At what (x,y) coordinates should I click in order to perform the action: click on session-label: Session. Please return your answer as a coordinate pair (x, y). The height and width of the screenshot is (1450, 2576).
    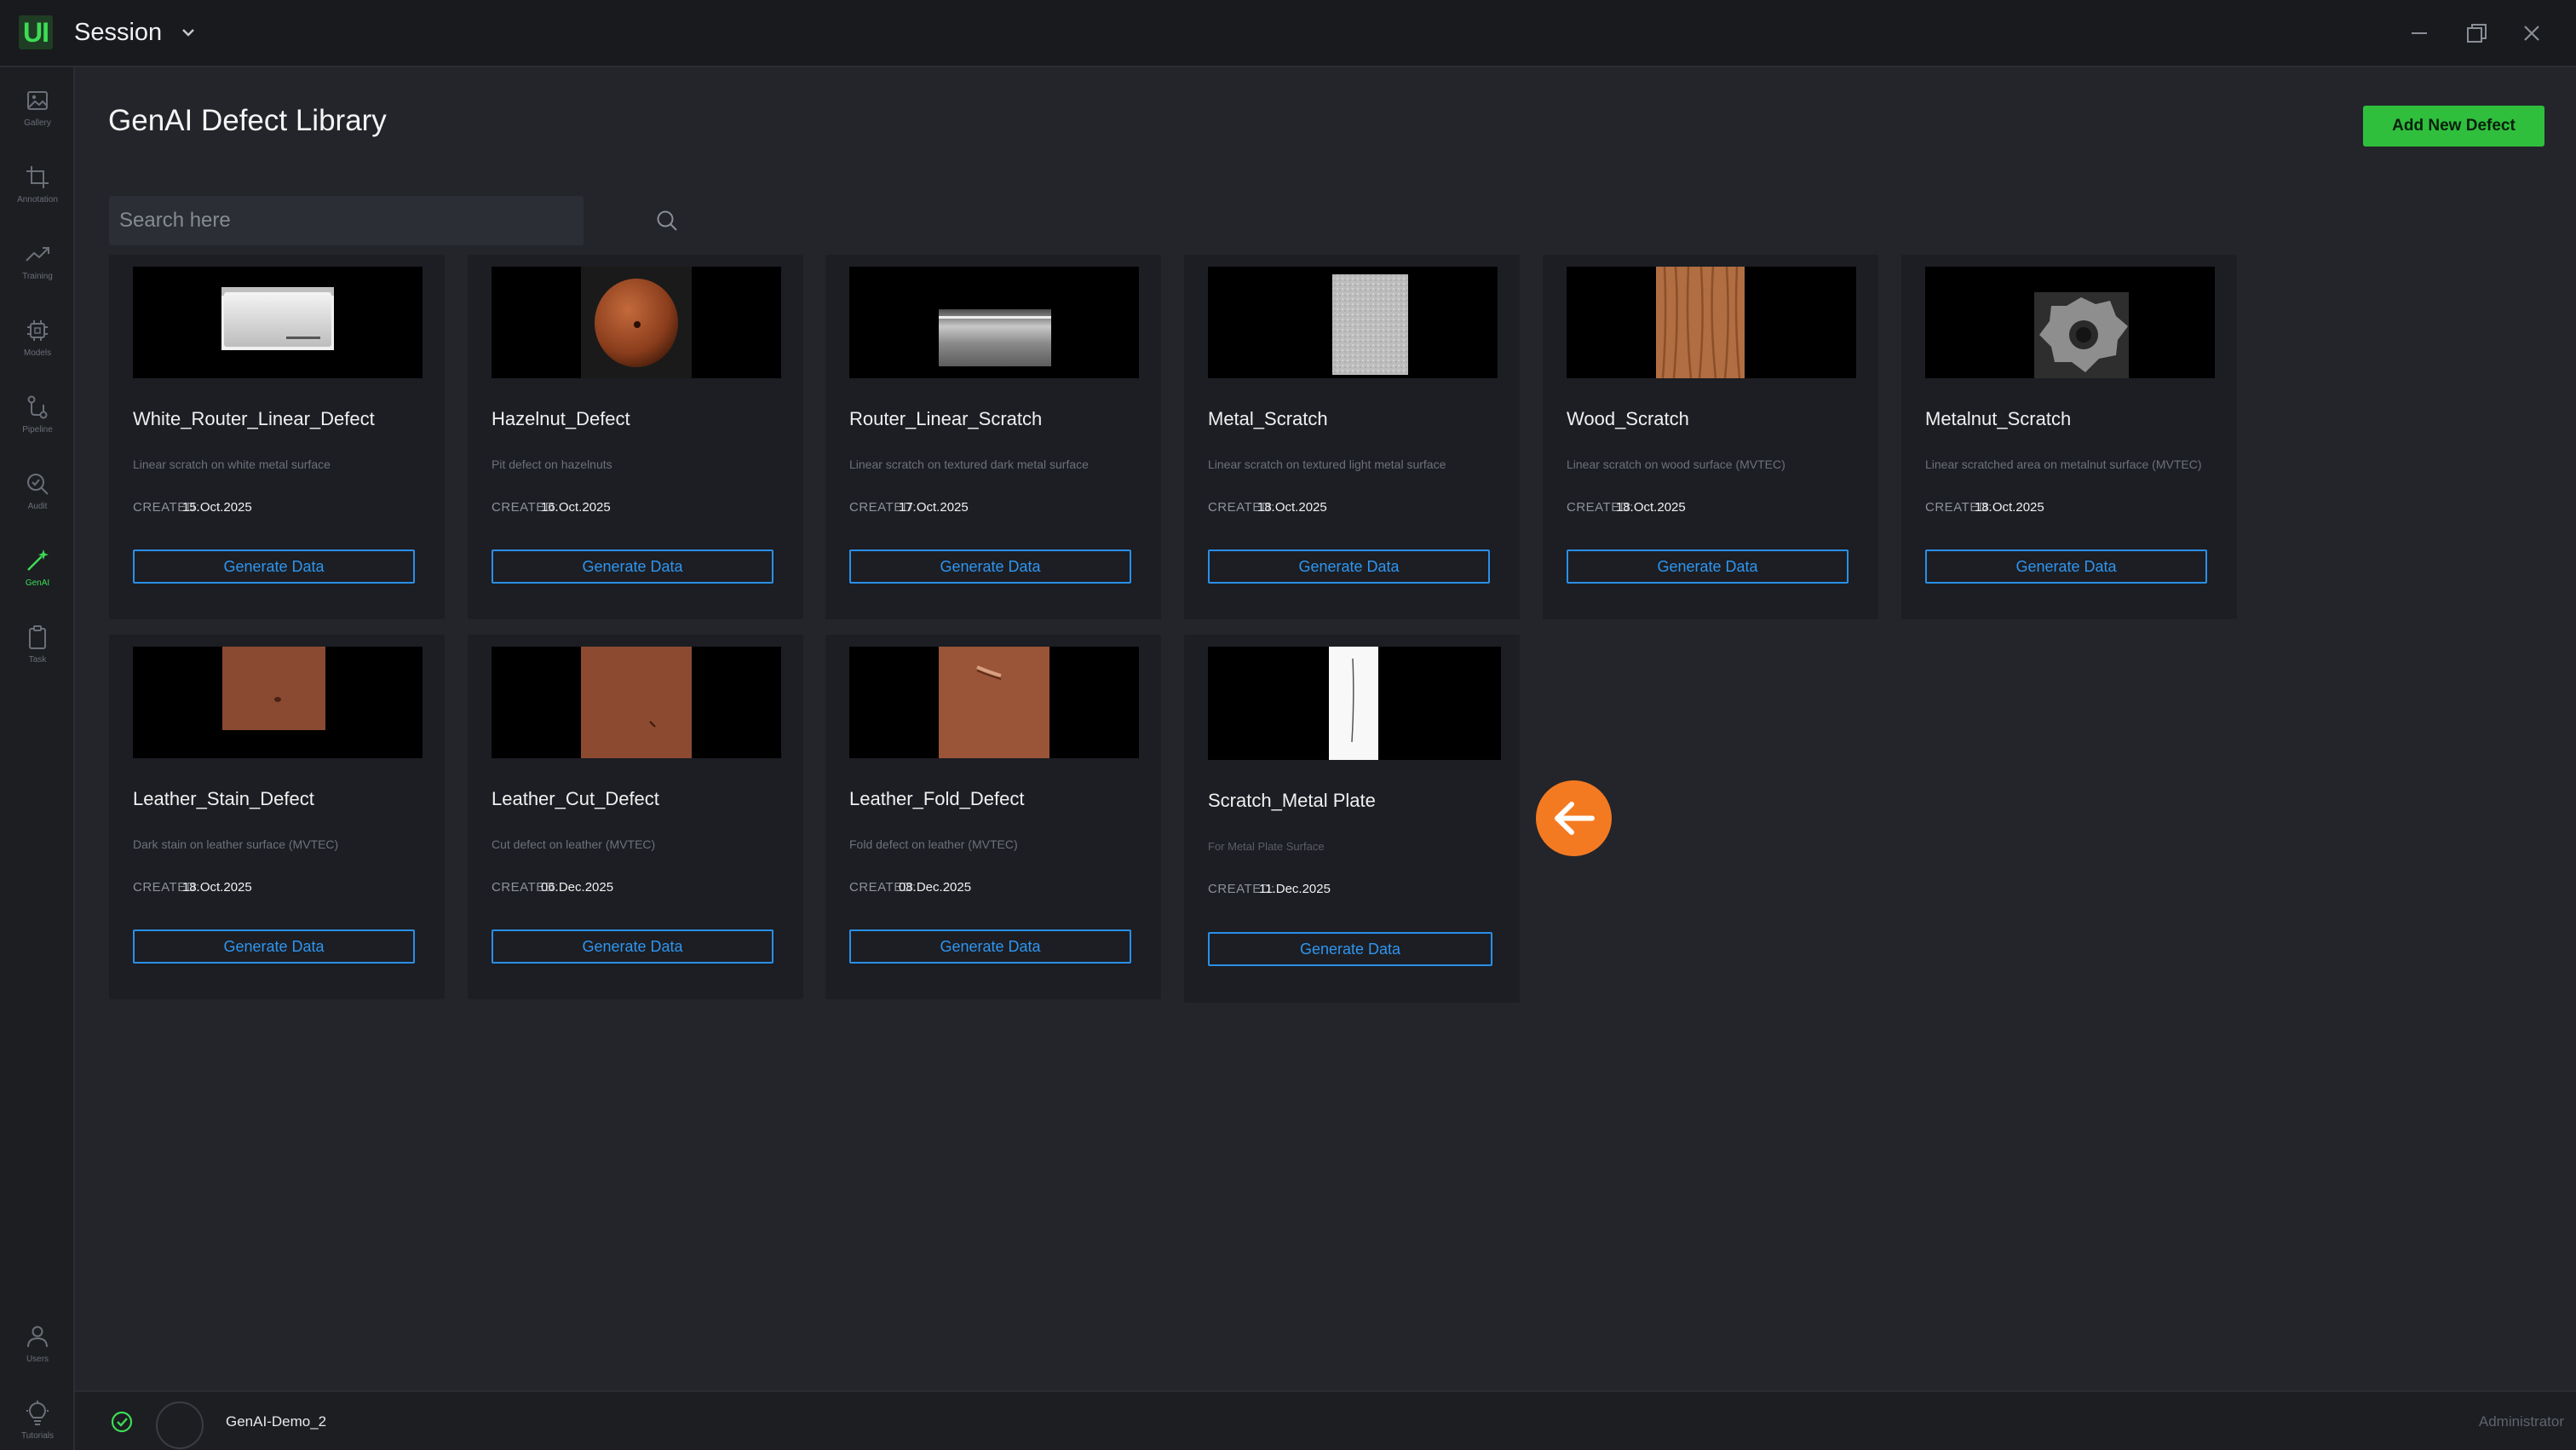
    Looking at the image, I should click on (118, 32).